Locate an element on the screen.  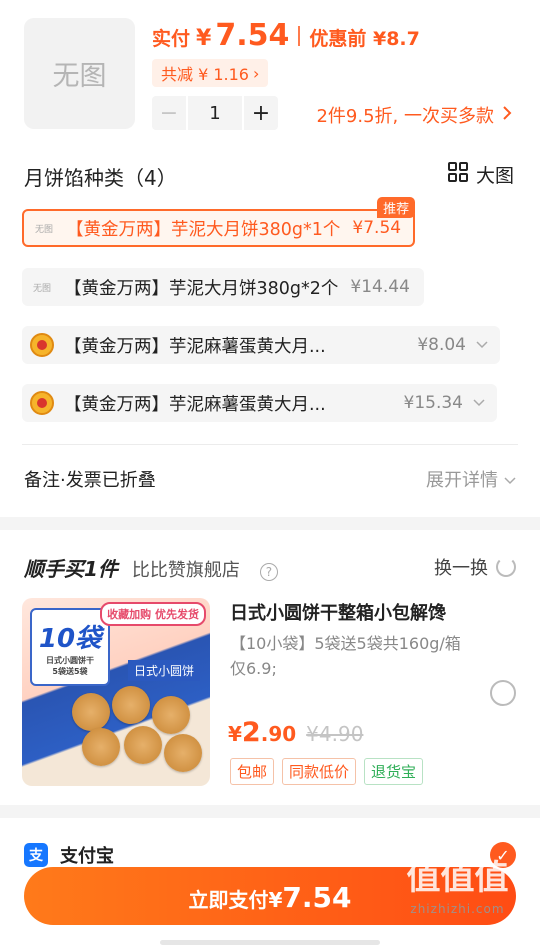
flavor-option: 无图 【黄金万两】芋泥大月饼380g*1个 ¥7.54 推荐 is located at coordinates (219, 222).